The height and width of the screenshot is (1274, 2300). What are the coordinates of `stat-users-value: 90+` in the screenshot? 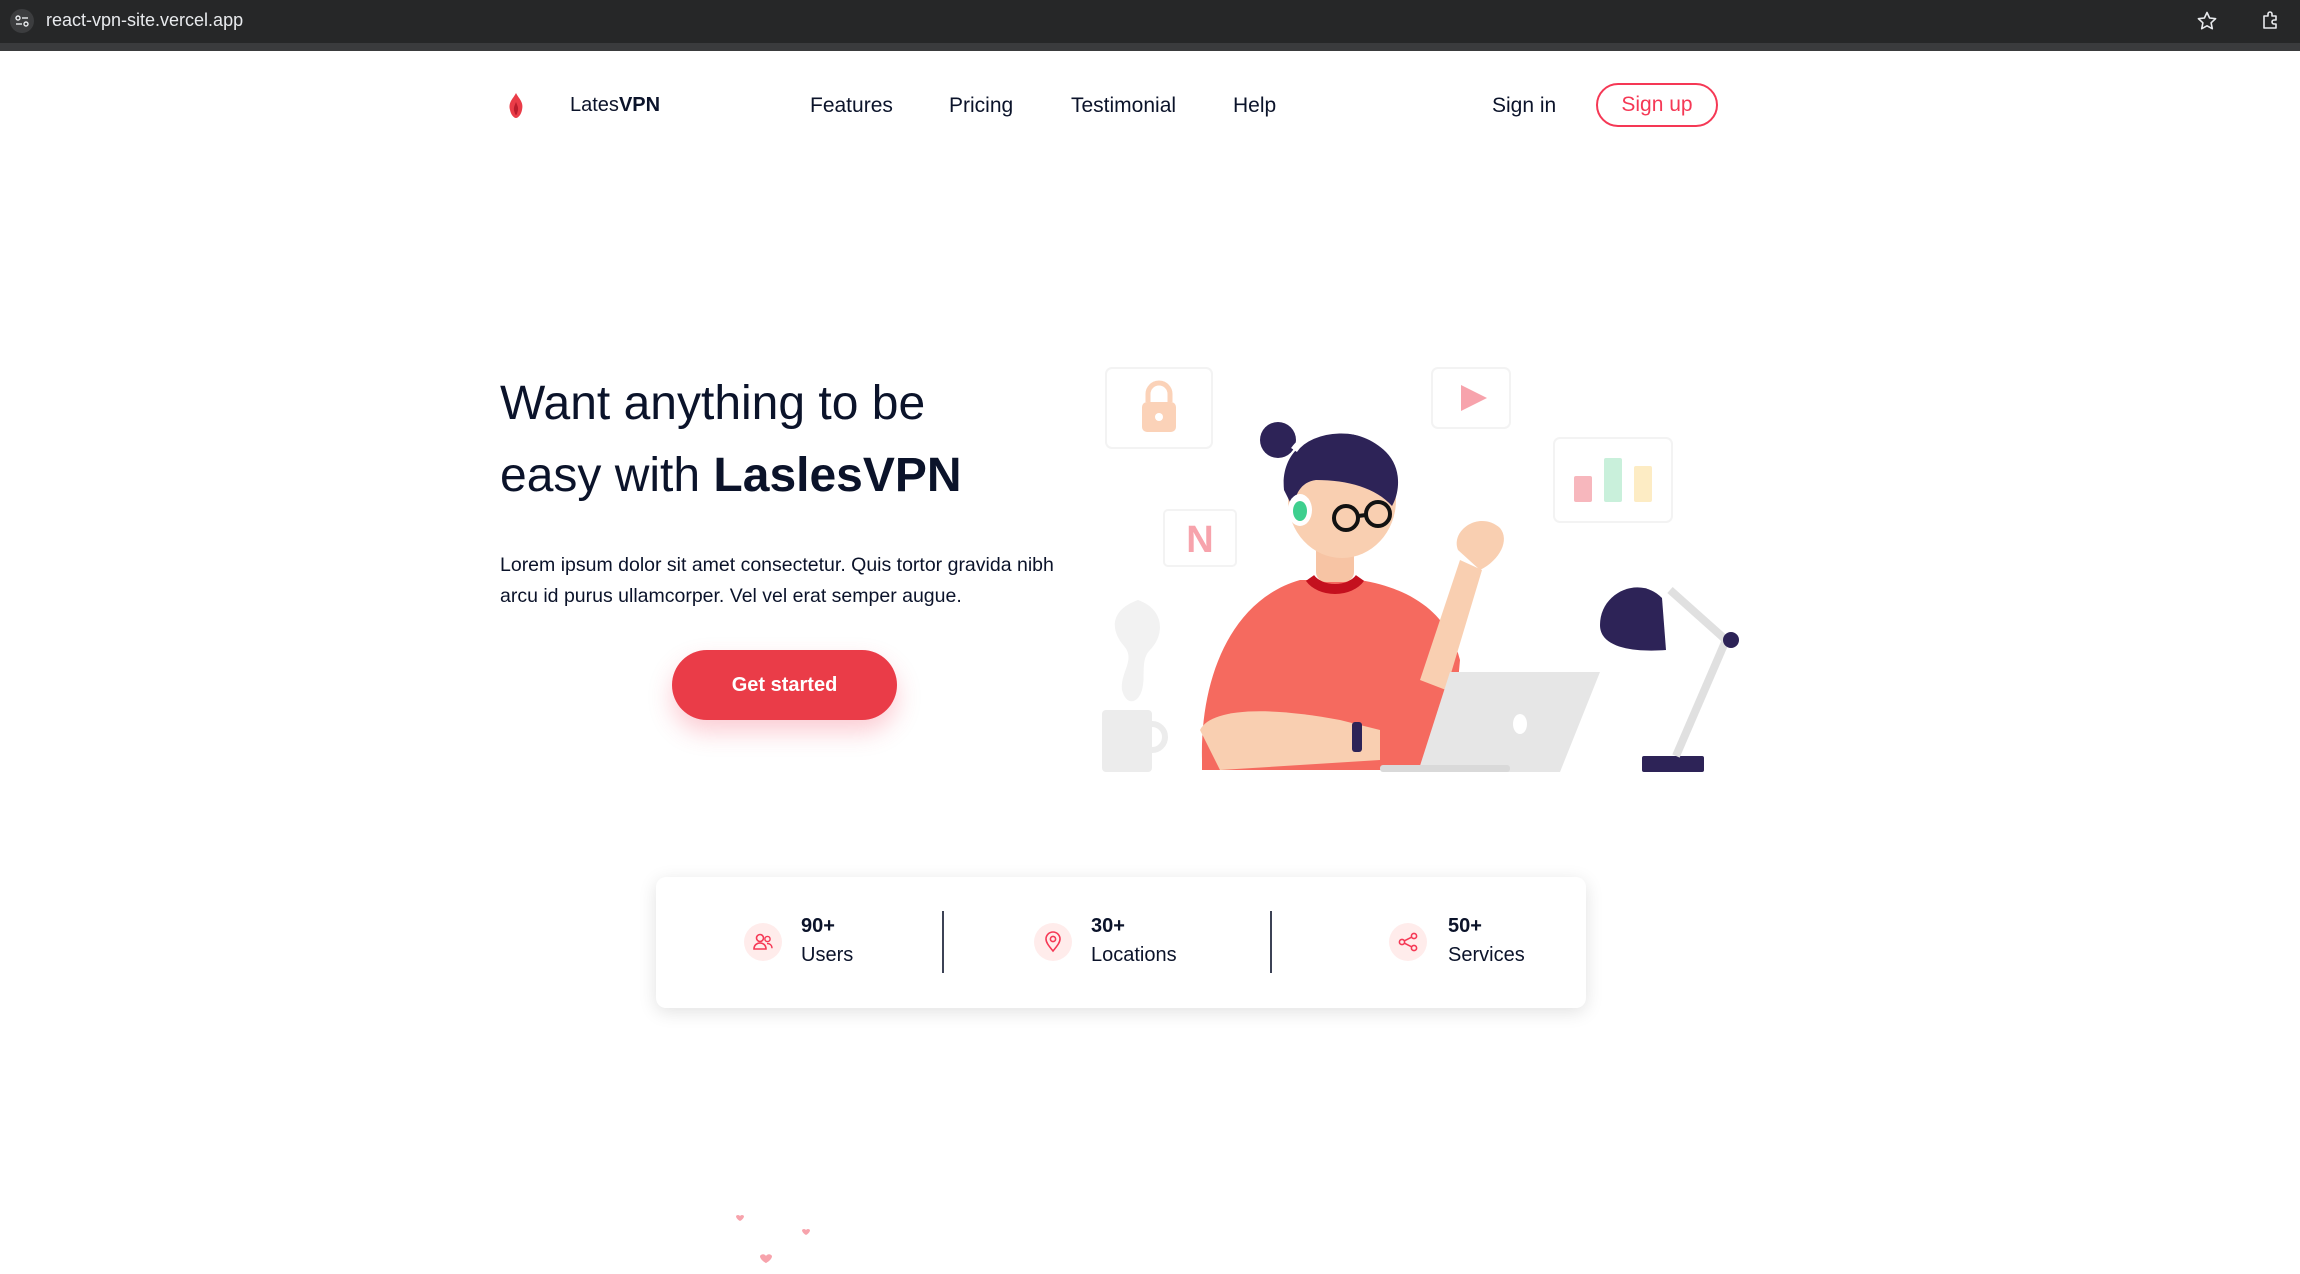 It's located at (818, 926).